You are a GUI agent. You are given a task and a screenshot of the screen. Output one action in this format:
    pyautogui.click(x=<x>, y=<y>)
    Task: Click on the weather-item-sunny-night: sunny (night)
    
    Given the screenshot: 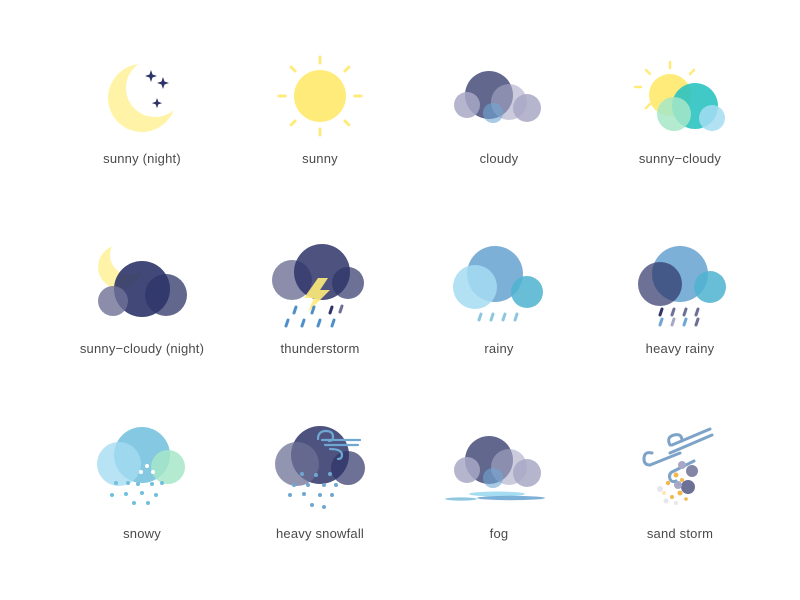 What is the action you would take?
    pyautogui.click(x=142, y=125)
    